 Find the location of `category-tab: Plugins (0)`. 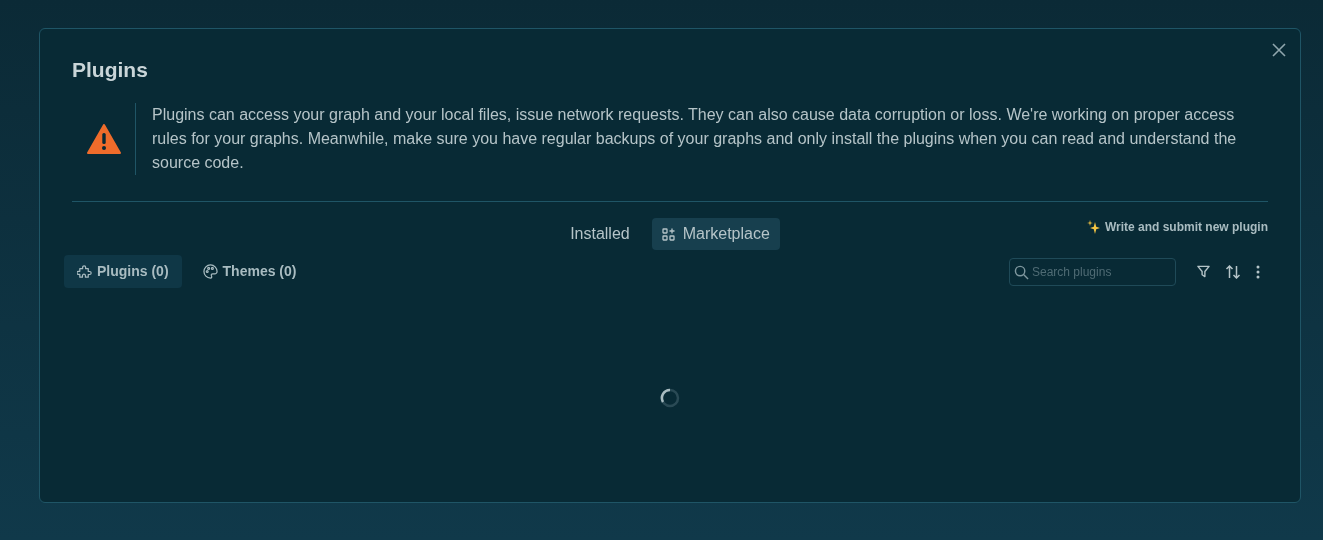

category-tab: Plugins (0) is located at coordinates (123, 271).